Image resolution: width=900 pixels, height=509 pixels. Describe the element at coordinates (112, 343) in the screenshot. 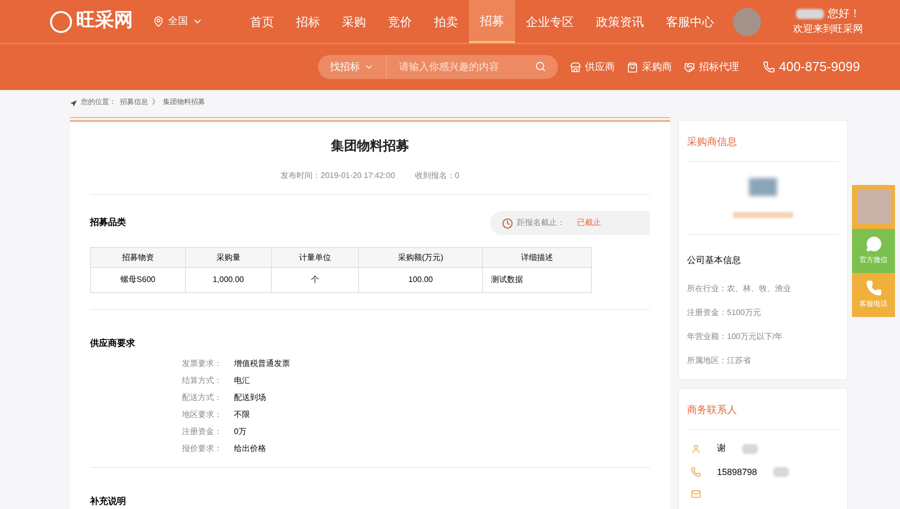

I see `section-heading: 供应商要求` at that location.